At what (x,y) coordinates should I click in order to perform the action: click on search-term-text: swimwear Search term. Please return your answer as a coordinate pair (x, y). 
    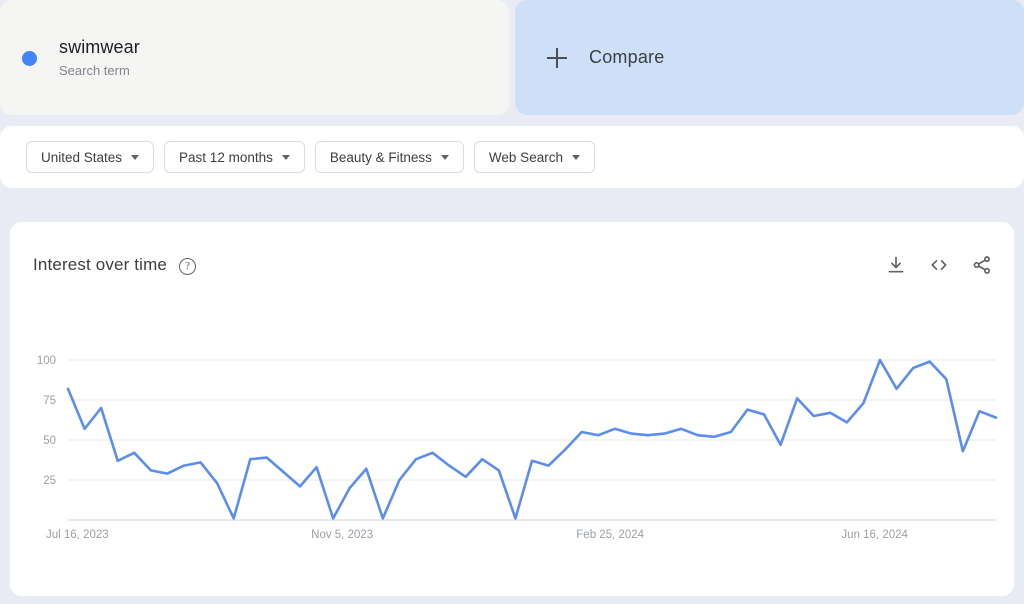
    Looking at the image, I should click on (99, 58).